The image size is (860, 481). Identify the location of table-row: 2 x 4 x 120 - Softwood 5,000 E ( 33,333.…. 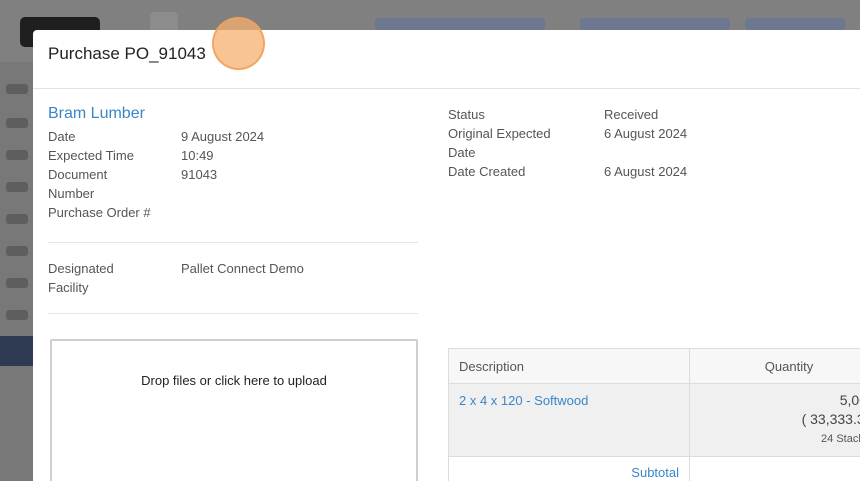
(654, 420).